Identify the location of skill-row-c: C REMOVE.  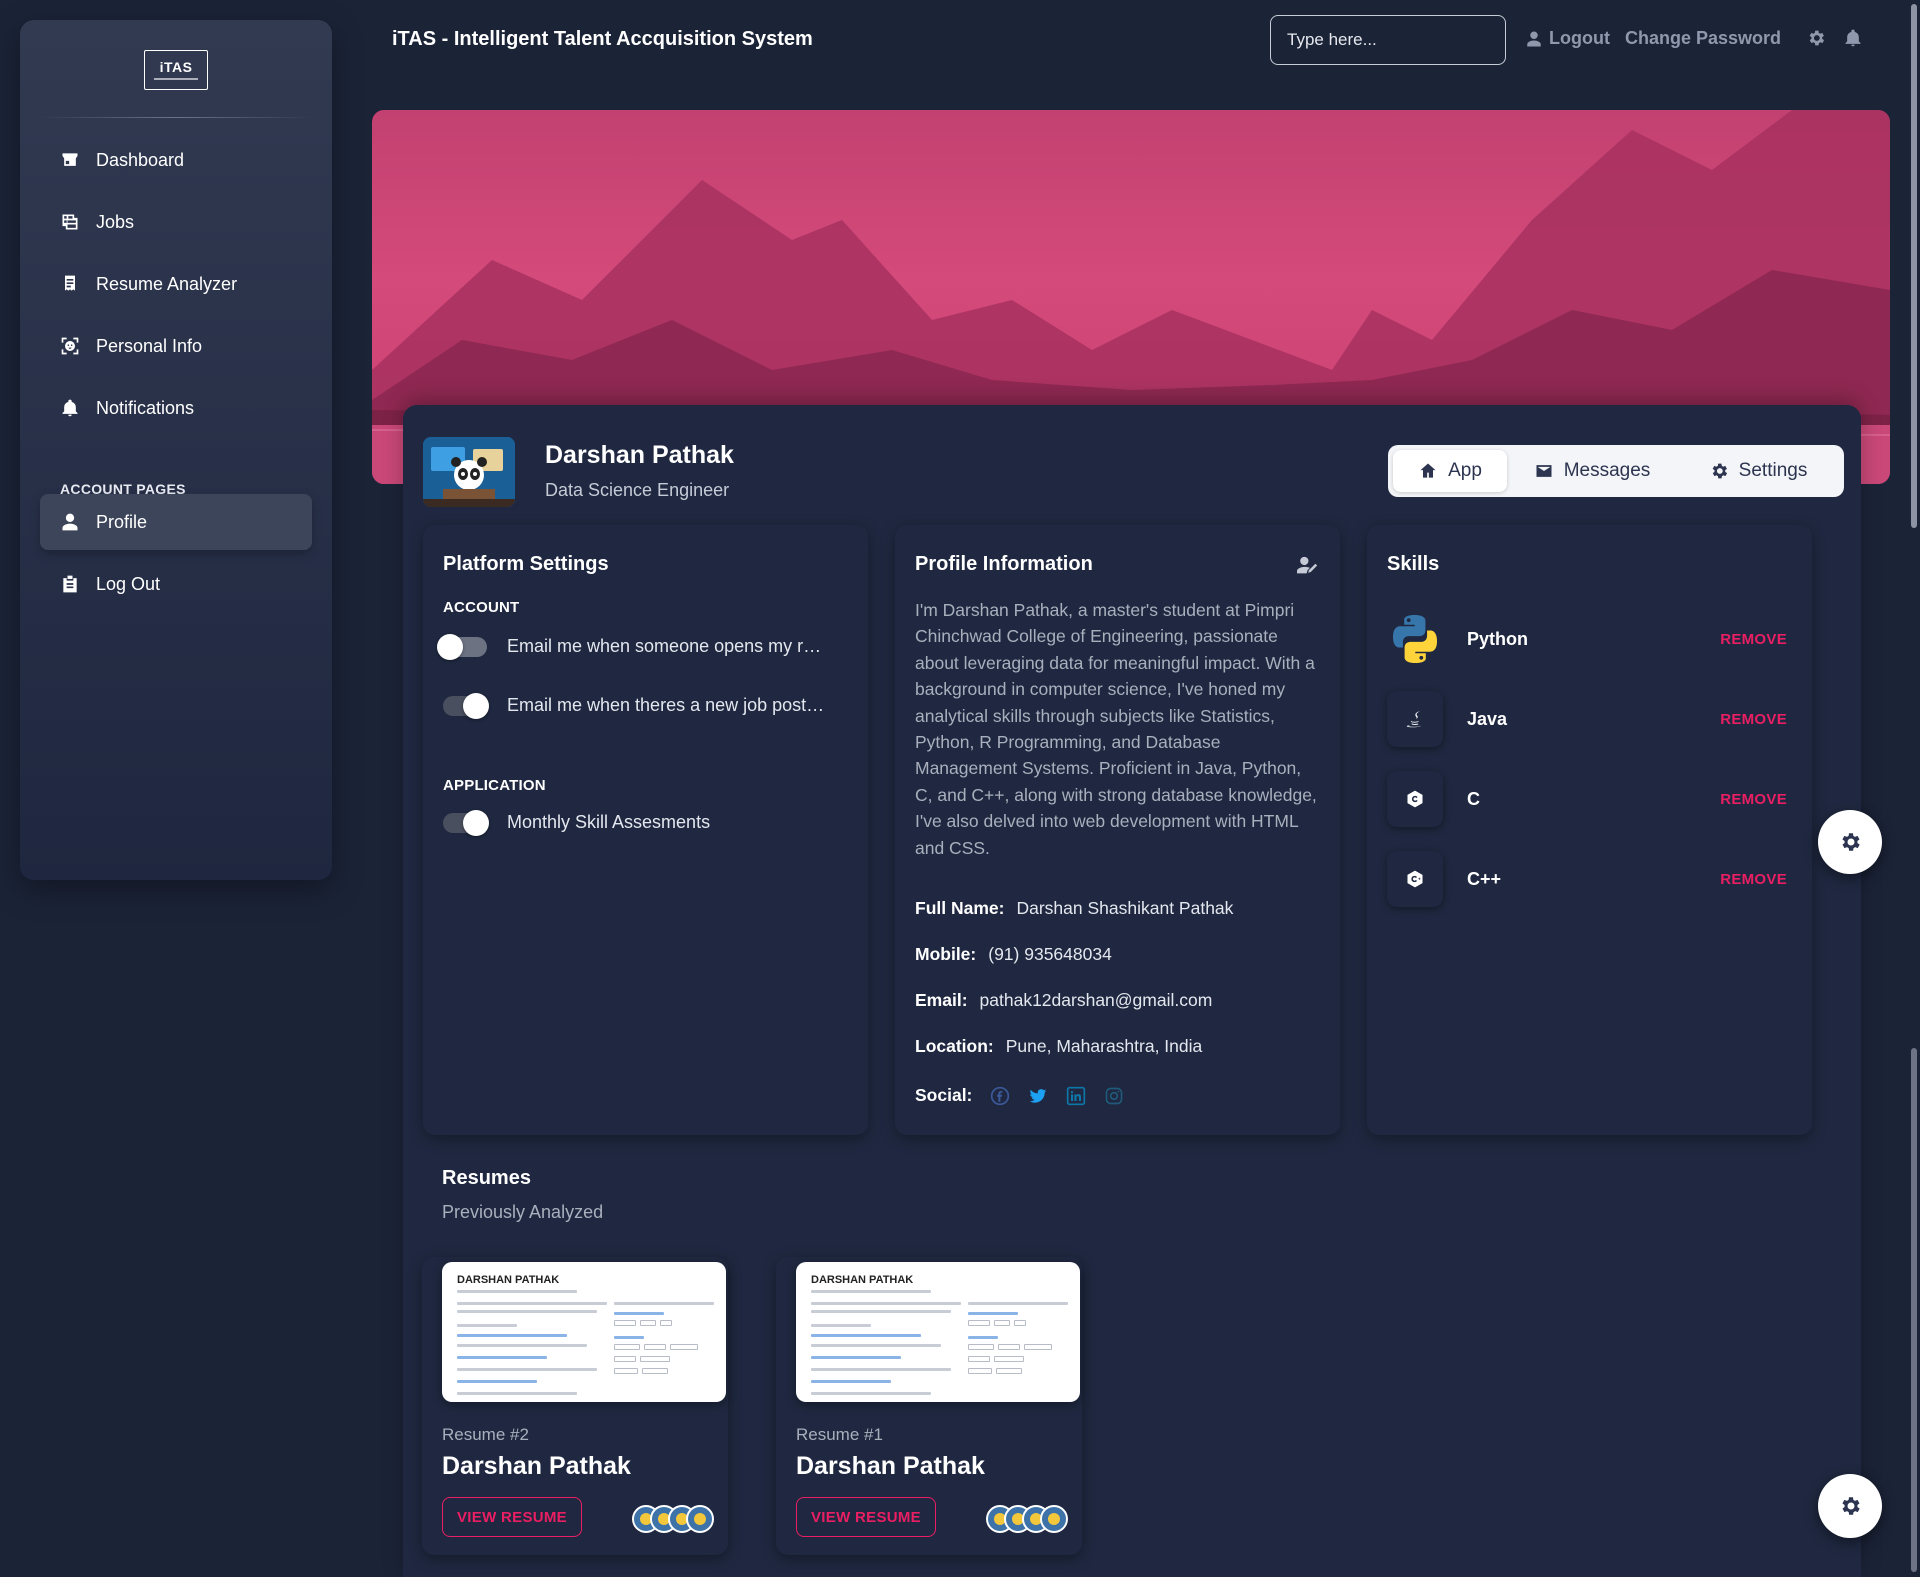
(1587, 799).